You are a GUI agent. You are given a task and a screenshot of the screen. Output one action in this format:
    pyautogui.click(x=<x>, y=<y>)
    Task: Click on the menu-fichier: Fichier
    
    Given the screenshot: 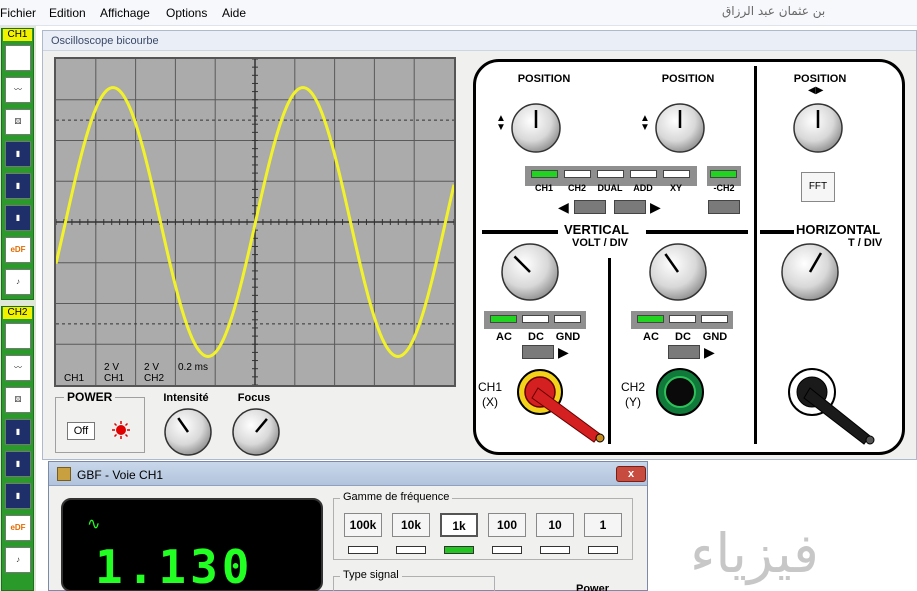 What is the action you would take?
    pyautogui.click(x=18, y=13)
    